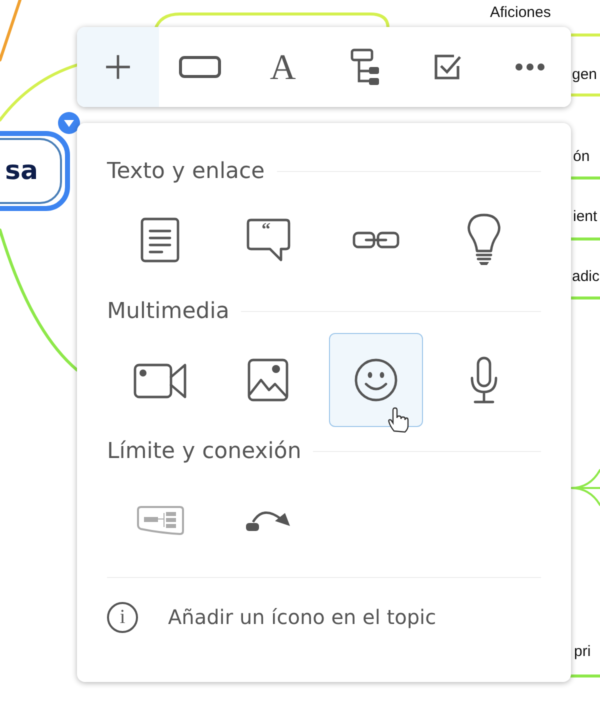 The height and width of the screenshot is (715, 600). I want to click on topic-node: sa, so click(31, 171).